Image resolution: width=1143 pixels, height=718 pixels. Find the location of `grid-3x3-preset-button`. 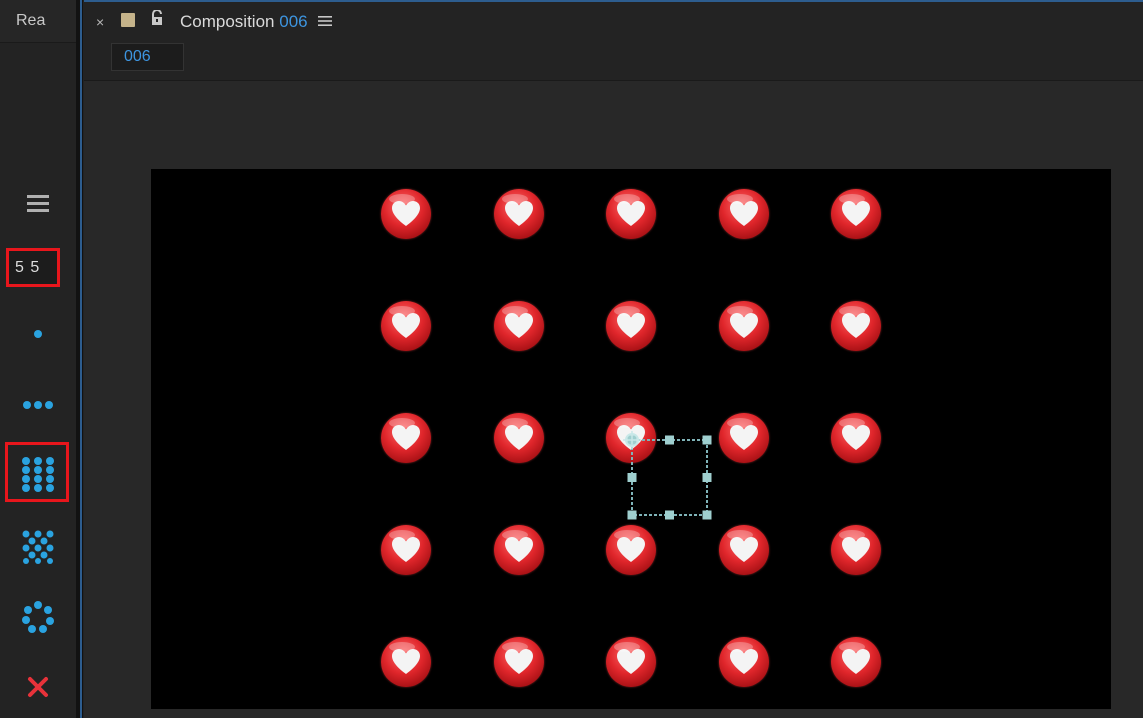

grid-3x3-preset-button is located at coordinates (38, 474).